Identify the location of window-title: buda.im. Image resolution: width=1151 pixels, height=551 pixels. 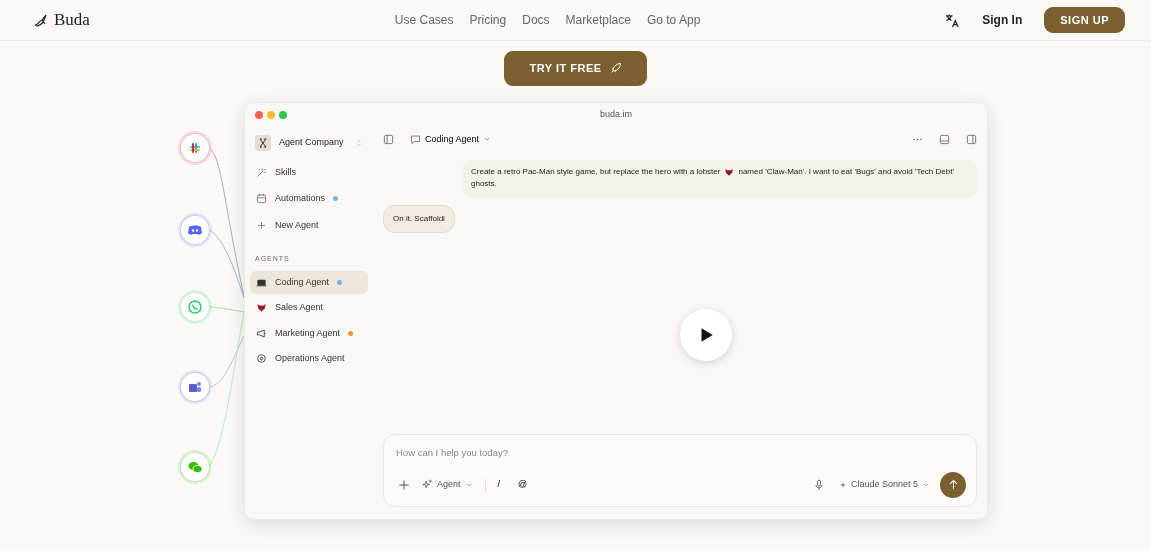
(616, 114).